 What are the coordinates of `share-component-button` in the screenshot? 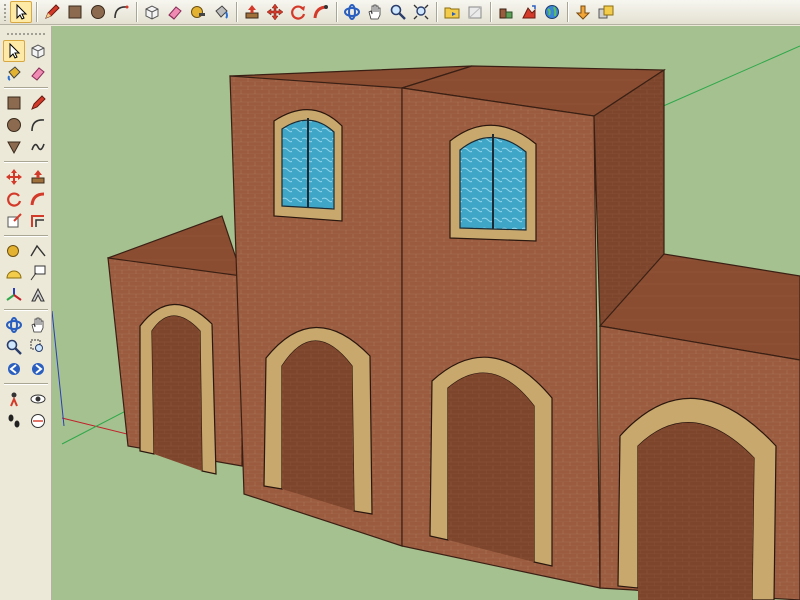 It's located at (606, 12).